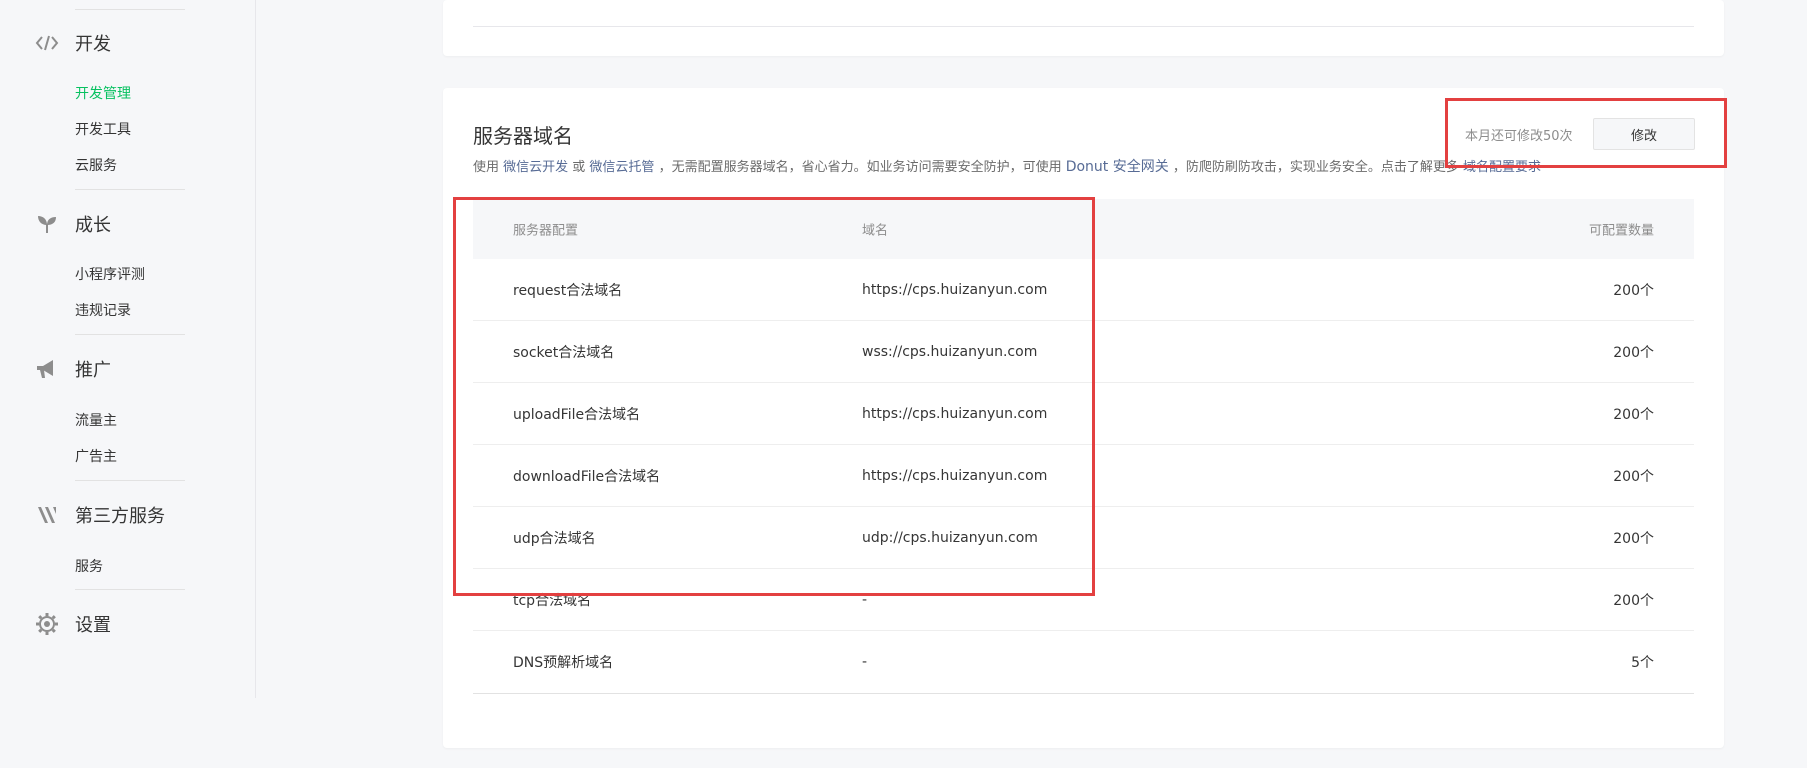 The image size is (1807, 768). I want to click on desc-text: ，防爬防刷防攻击，实现业务安全。点击了解更多, so click(1315, 167).